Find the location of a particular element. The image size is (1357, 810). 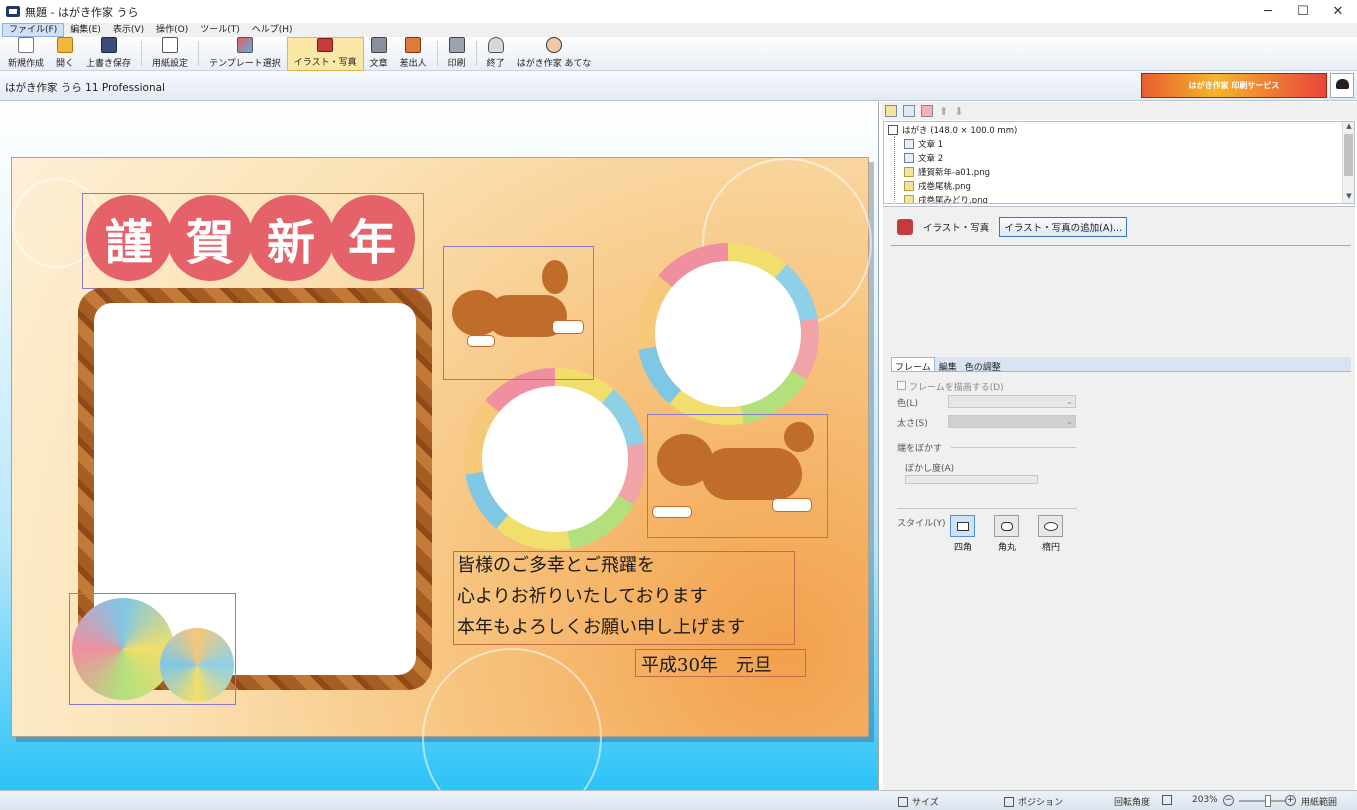

blur-amount-label: ぼかし度(A) is located at coordinates (930, 469).